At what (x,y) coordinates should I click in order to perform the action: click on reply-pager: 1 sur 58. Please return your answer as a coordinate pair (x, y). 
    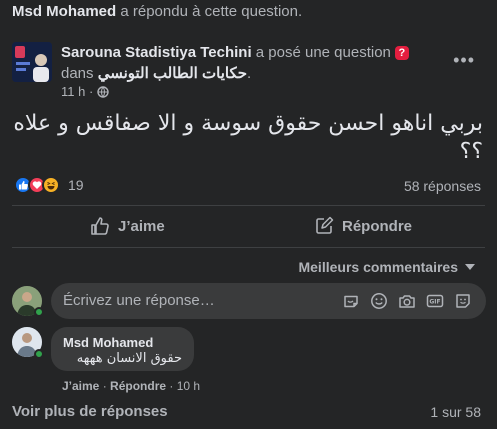
    Looking at the image, I should click on (455, 412).